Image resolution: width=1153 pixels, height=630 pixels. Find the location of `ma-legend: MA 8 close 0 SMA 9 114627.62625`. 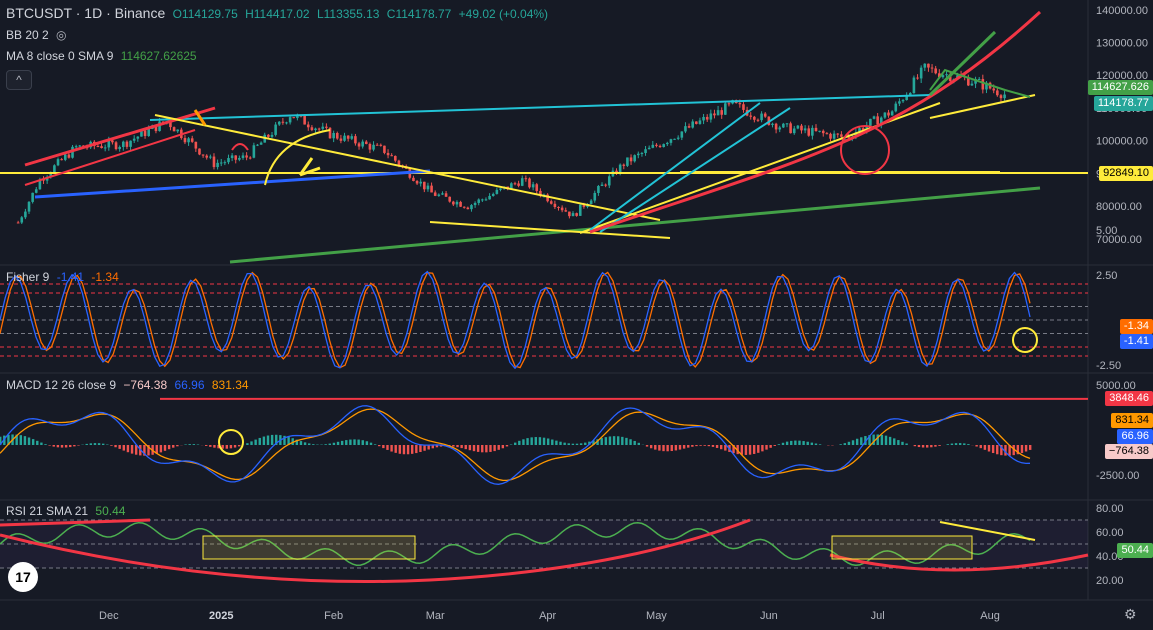

ma-legend: MA 8 close 0 SMA 9 114627.62625 is located at coordinates (103, 56).